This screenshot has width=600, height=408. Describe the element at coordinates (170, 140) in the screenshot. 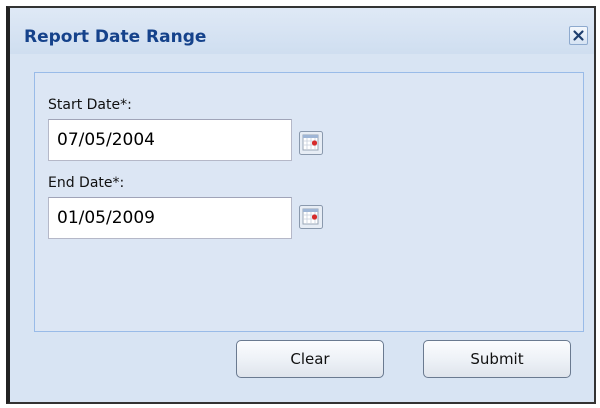

I see `start-date-input` at that location.